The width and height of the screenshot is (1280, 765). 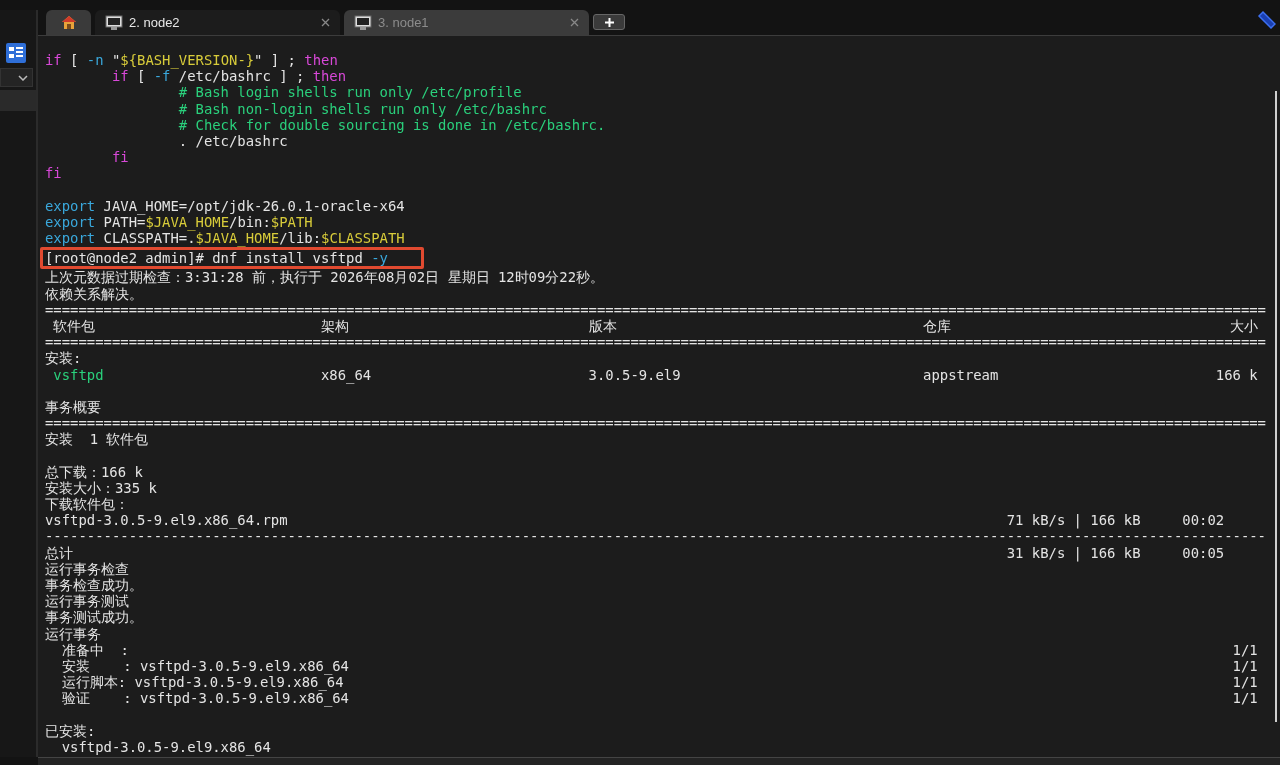 What do you see at coordinates (94, 649) in the screenshot?
I see `terminal-line: 准备中 :` at bounding box center [94, 649].